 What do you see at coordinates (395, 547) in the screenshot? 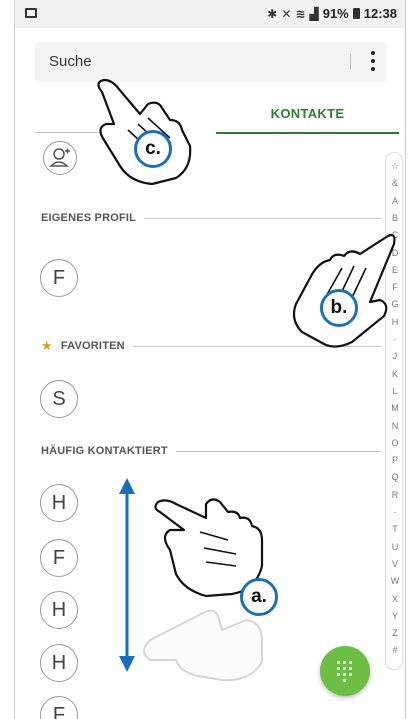
I see `index-letter: U` at bounding box center [395, 547].